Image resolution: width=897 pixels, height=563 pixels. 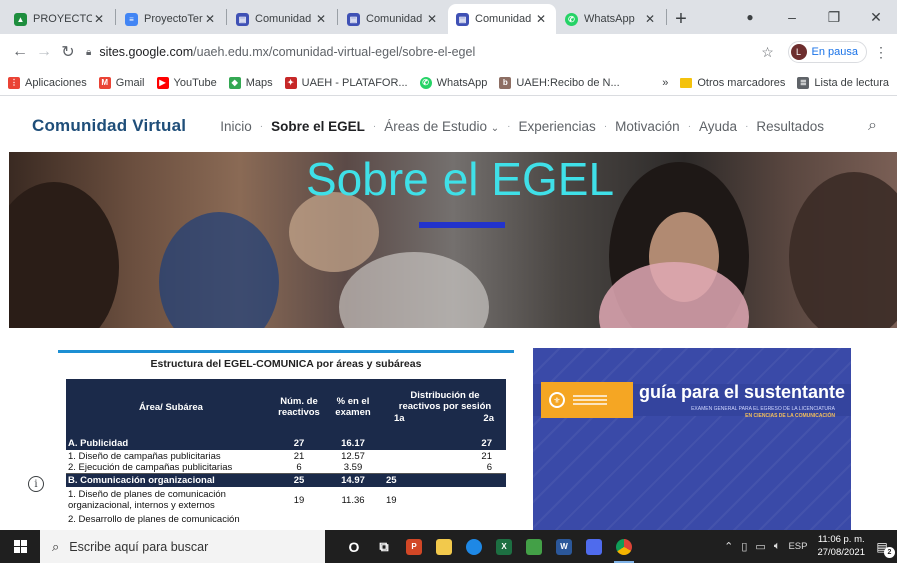 I want to click on task-view-icon: ⧉, so click(x=384, y=546).